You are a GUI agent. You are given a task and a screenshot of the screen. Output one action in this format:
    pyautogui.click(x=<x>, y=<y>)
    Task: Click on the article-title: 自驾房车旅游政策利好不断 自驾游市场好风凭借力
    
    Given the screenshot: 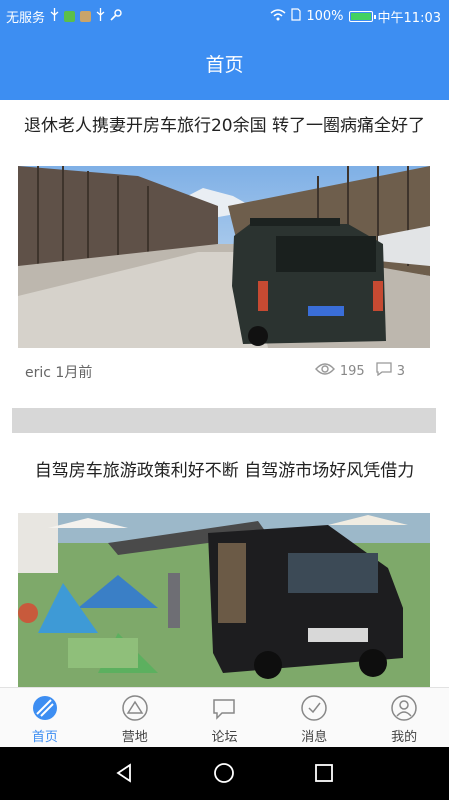 What is the action you would take?
    pyautogui.click(x=224, y=471)
    